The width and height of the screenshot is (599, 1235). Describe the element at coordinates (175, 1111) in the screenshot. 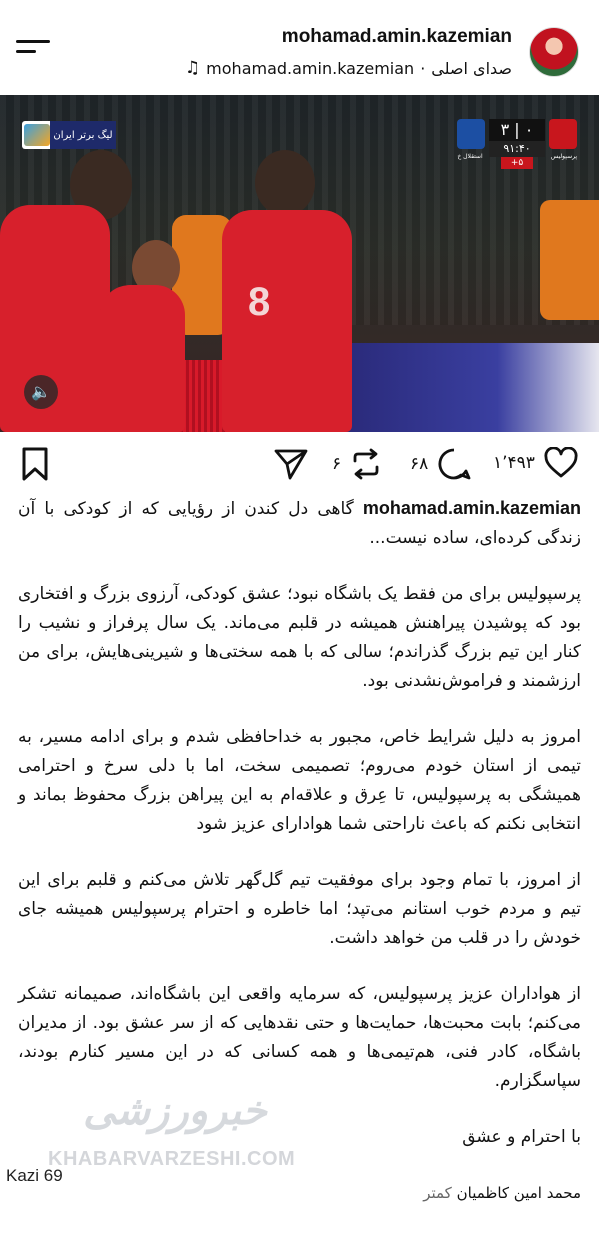

I see `watermark-logo: خبرورزشی` at that location.